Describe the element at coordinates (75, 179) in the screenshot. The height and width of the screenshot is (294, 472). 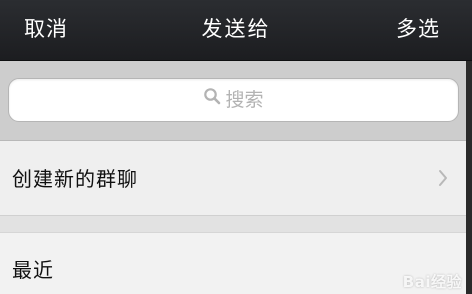
I see `create-group-chat-label: 创建新的群聊` at that location.